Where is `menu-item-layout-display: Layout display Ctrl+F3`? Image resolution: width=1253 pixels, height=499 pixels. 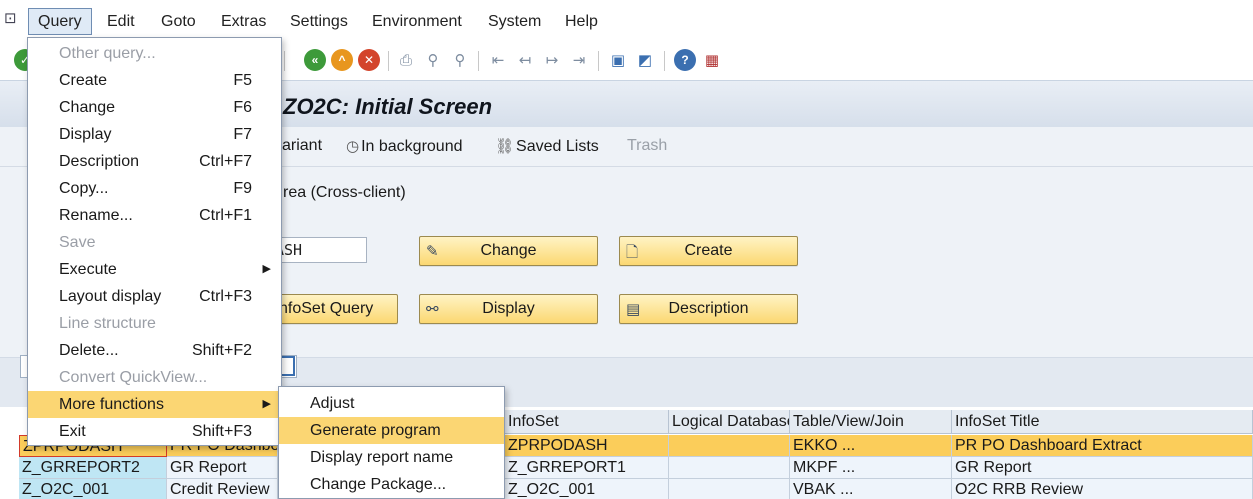 menu-item-layout-display: Layout display Ctrl+F3 is located at coordinates (154, 296).